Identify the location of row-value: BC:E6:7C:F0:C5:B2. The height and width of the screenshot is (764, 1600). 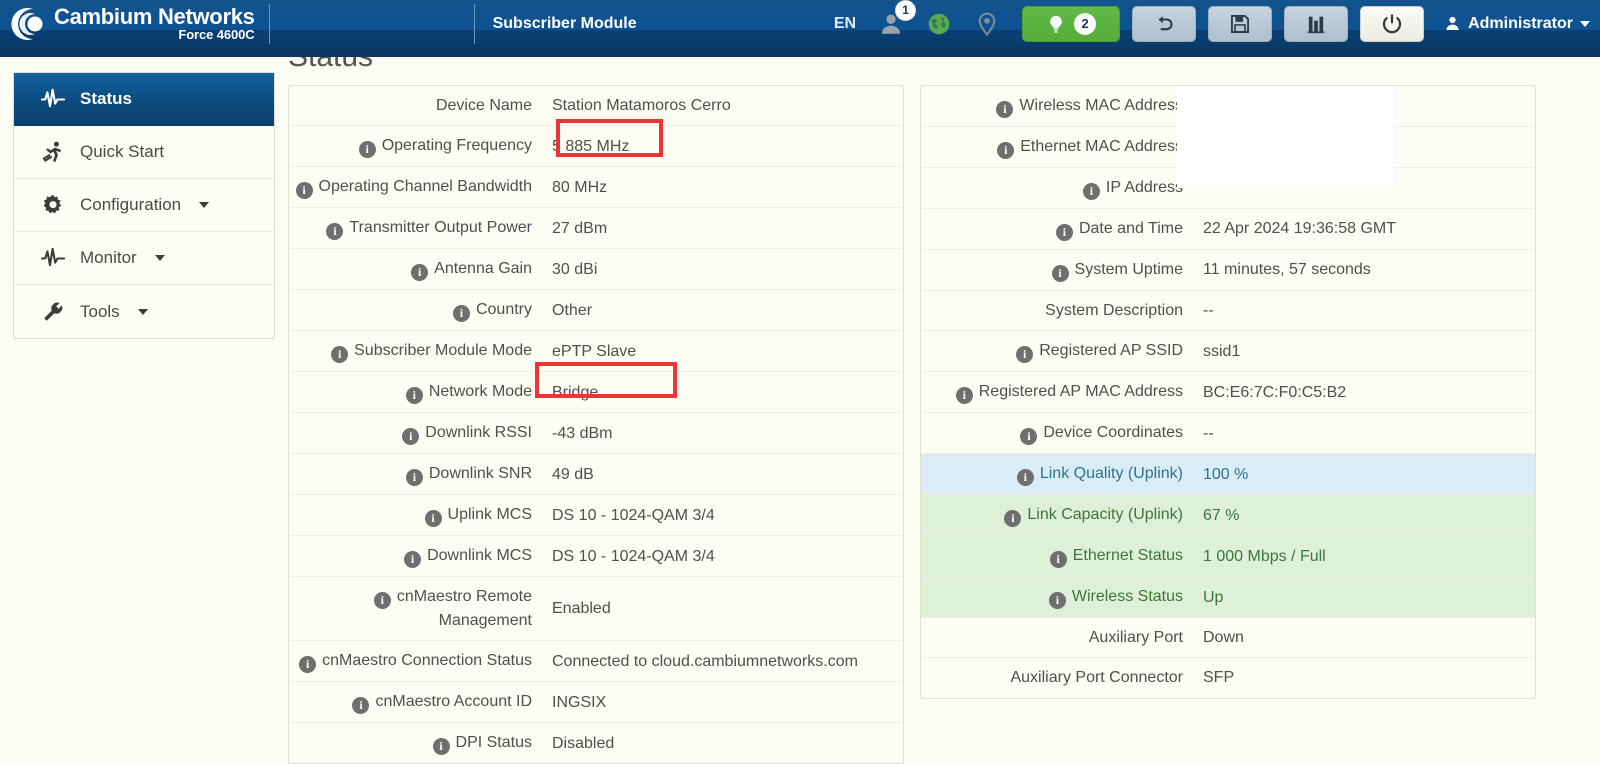
(1275, 392).